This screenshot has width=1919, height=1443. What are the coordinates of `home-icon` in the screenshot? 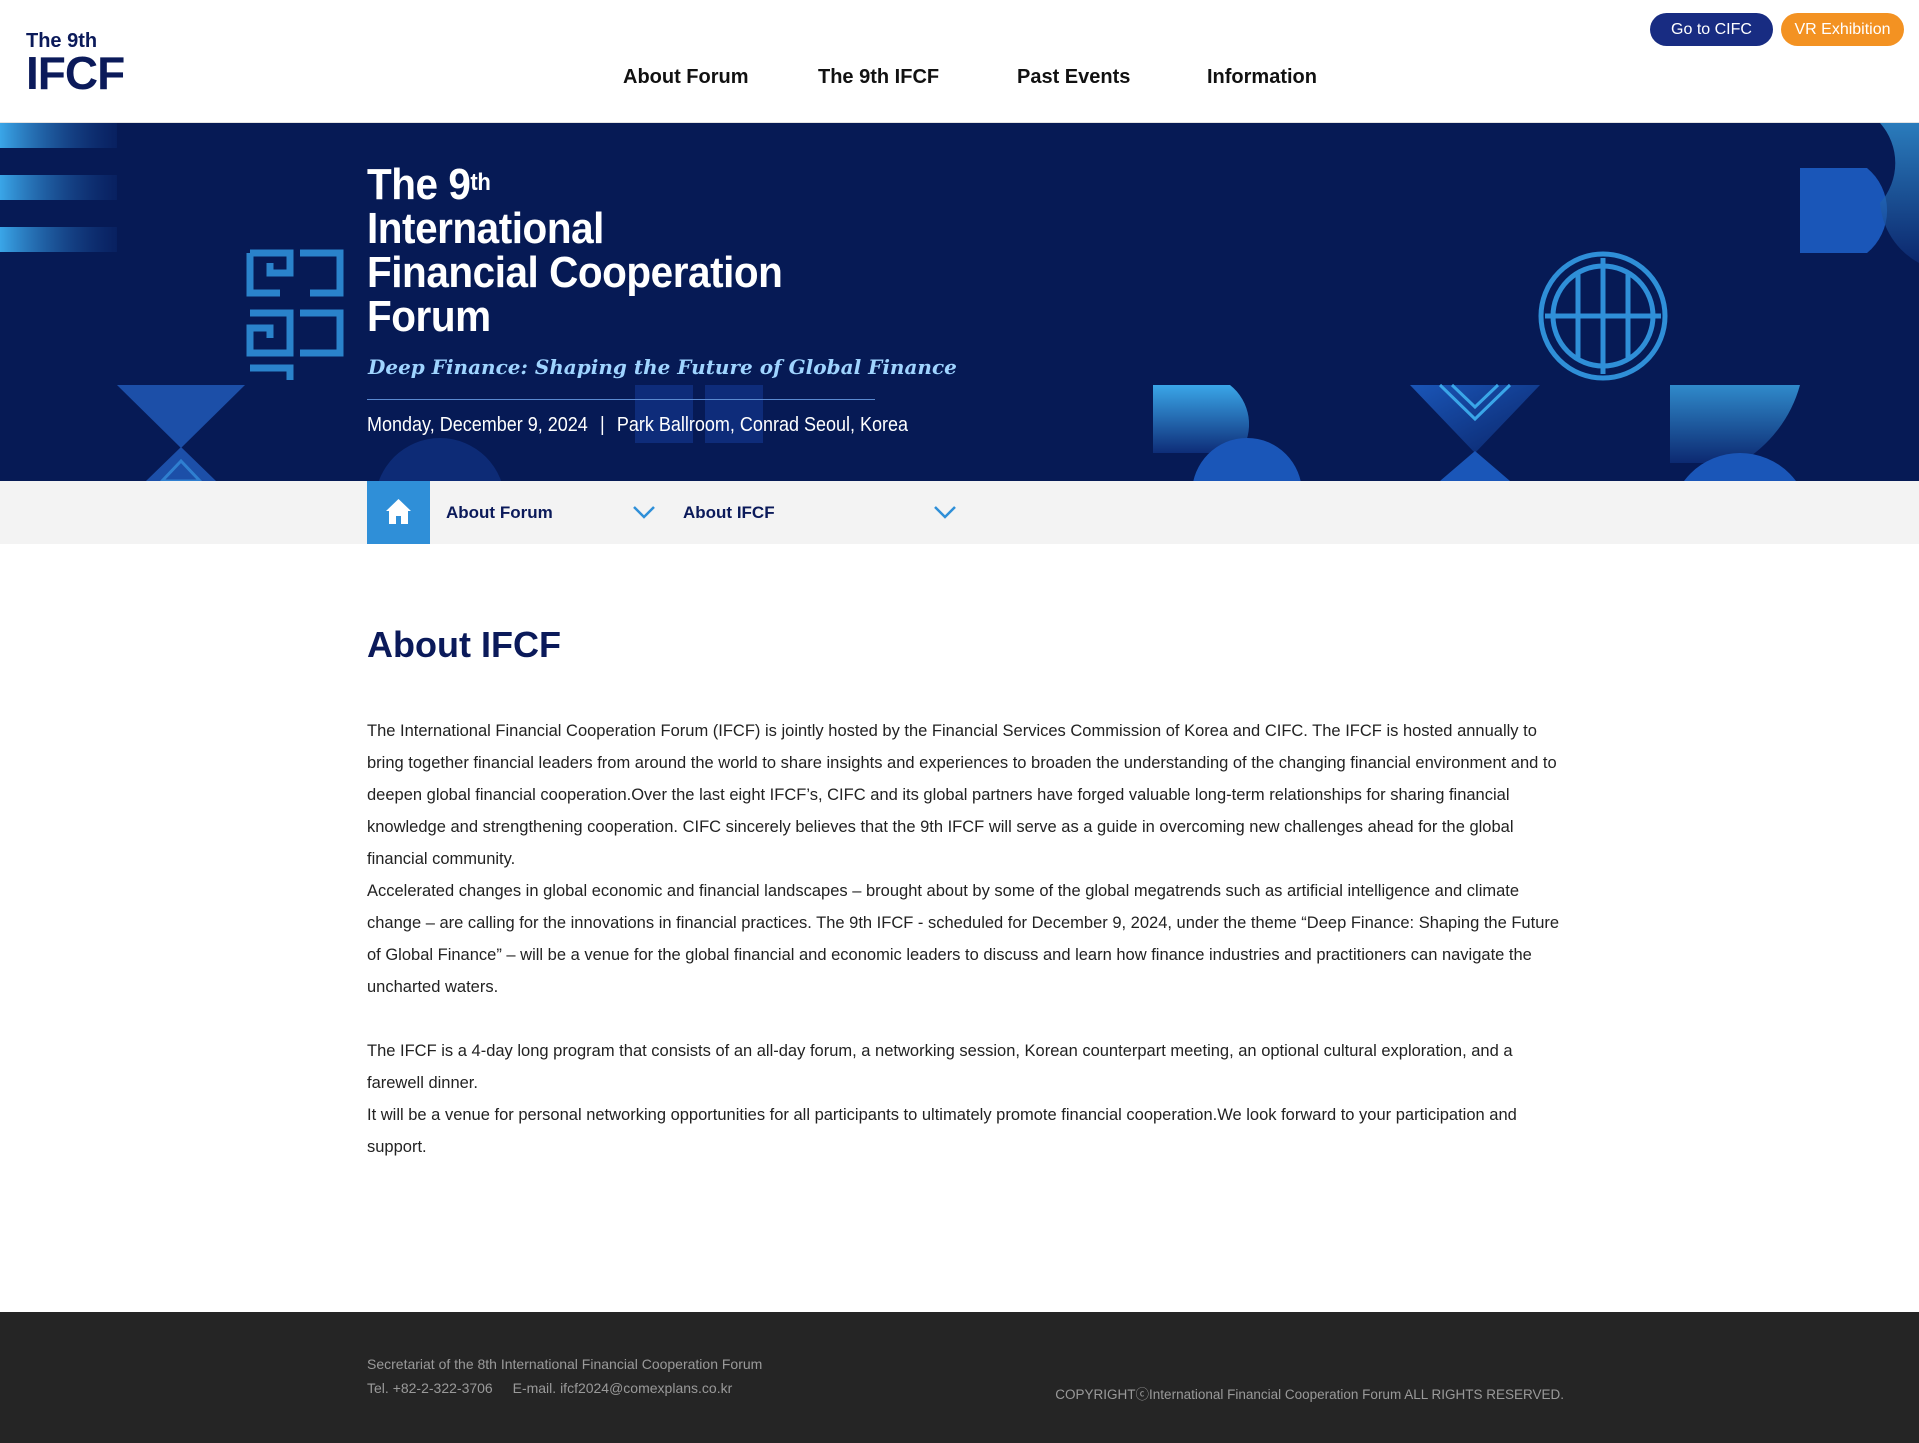 It's located at (398, 511).